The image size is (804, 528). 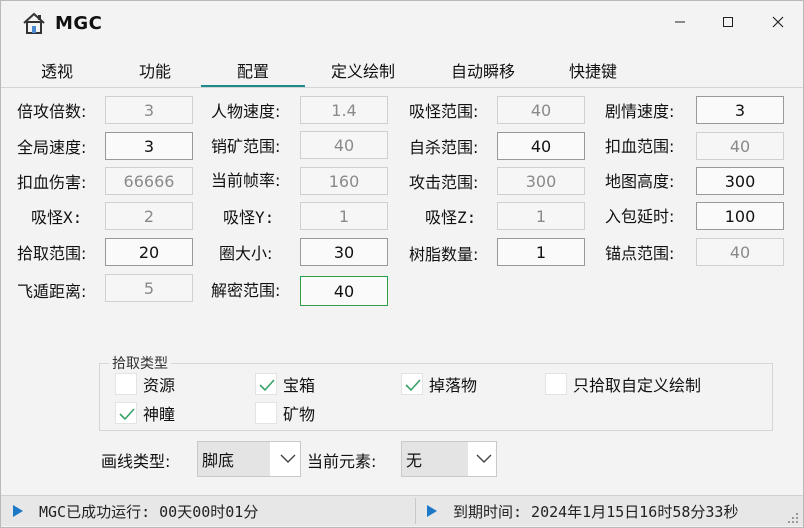 I want to click on attack-range-field: 300, so click(x=541, y=181).